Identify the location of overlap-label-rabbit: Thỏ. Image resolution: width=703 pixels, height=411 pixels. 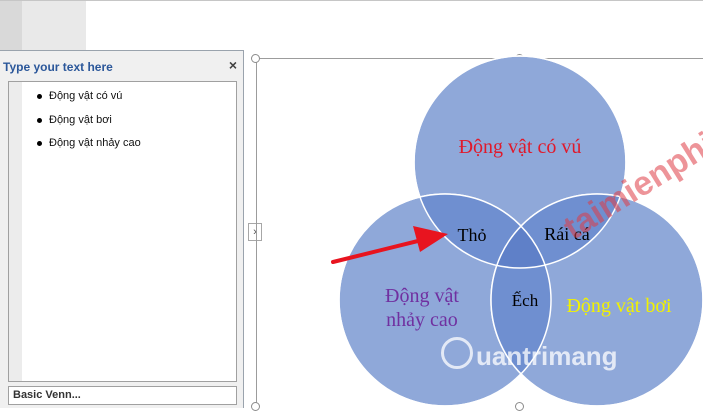
(472, 235).